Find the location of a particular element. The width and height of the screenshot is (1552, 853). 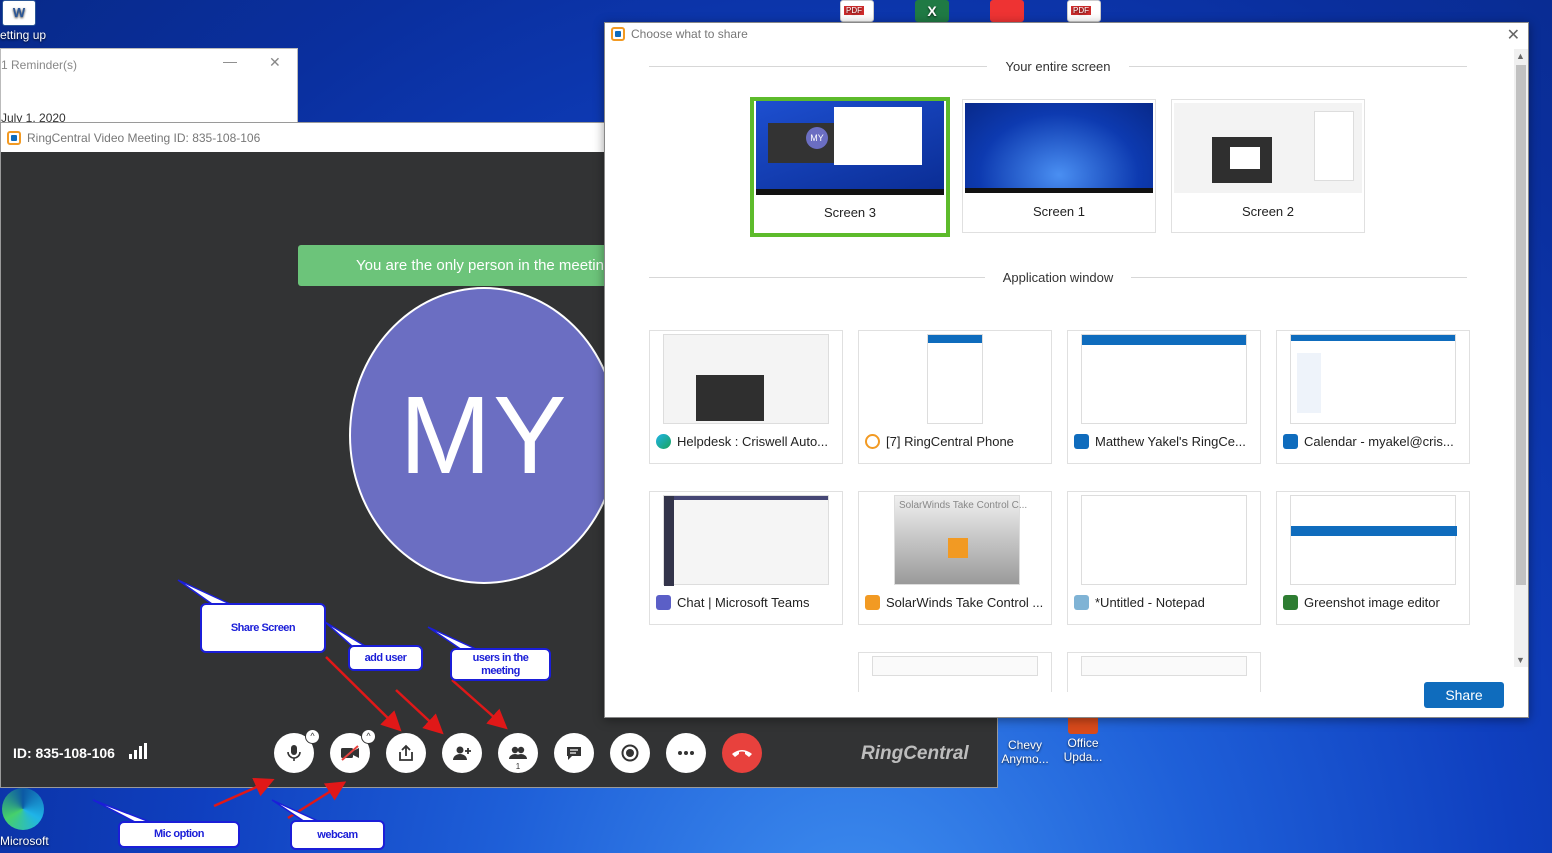

dialog-titlebar: Choose what to share is located at coordinates (679, 34).